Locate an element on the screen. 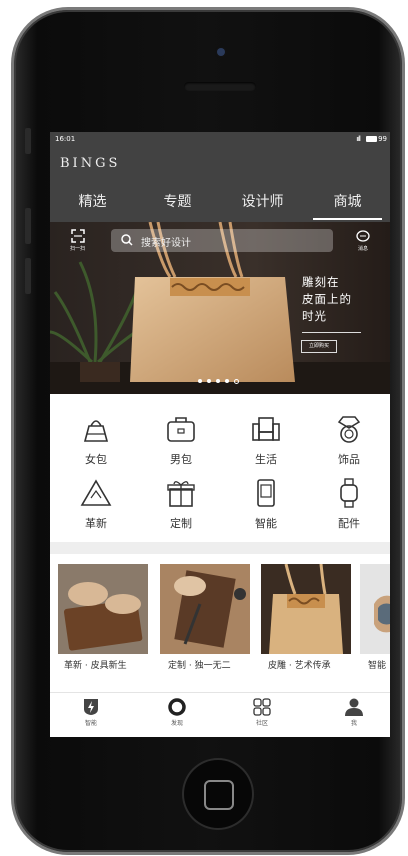  category-life: 生活 is located at coordinates (266, 440).